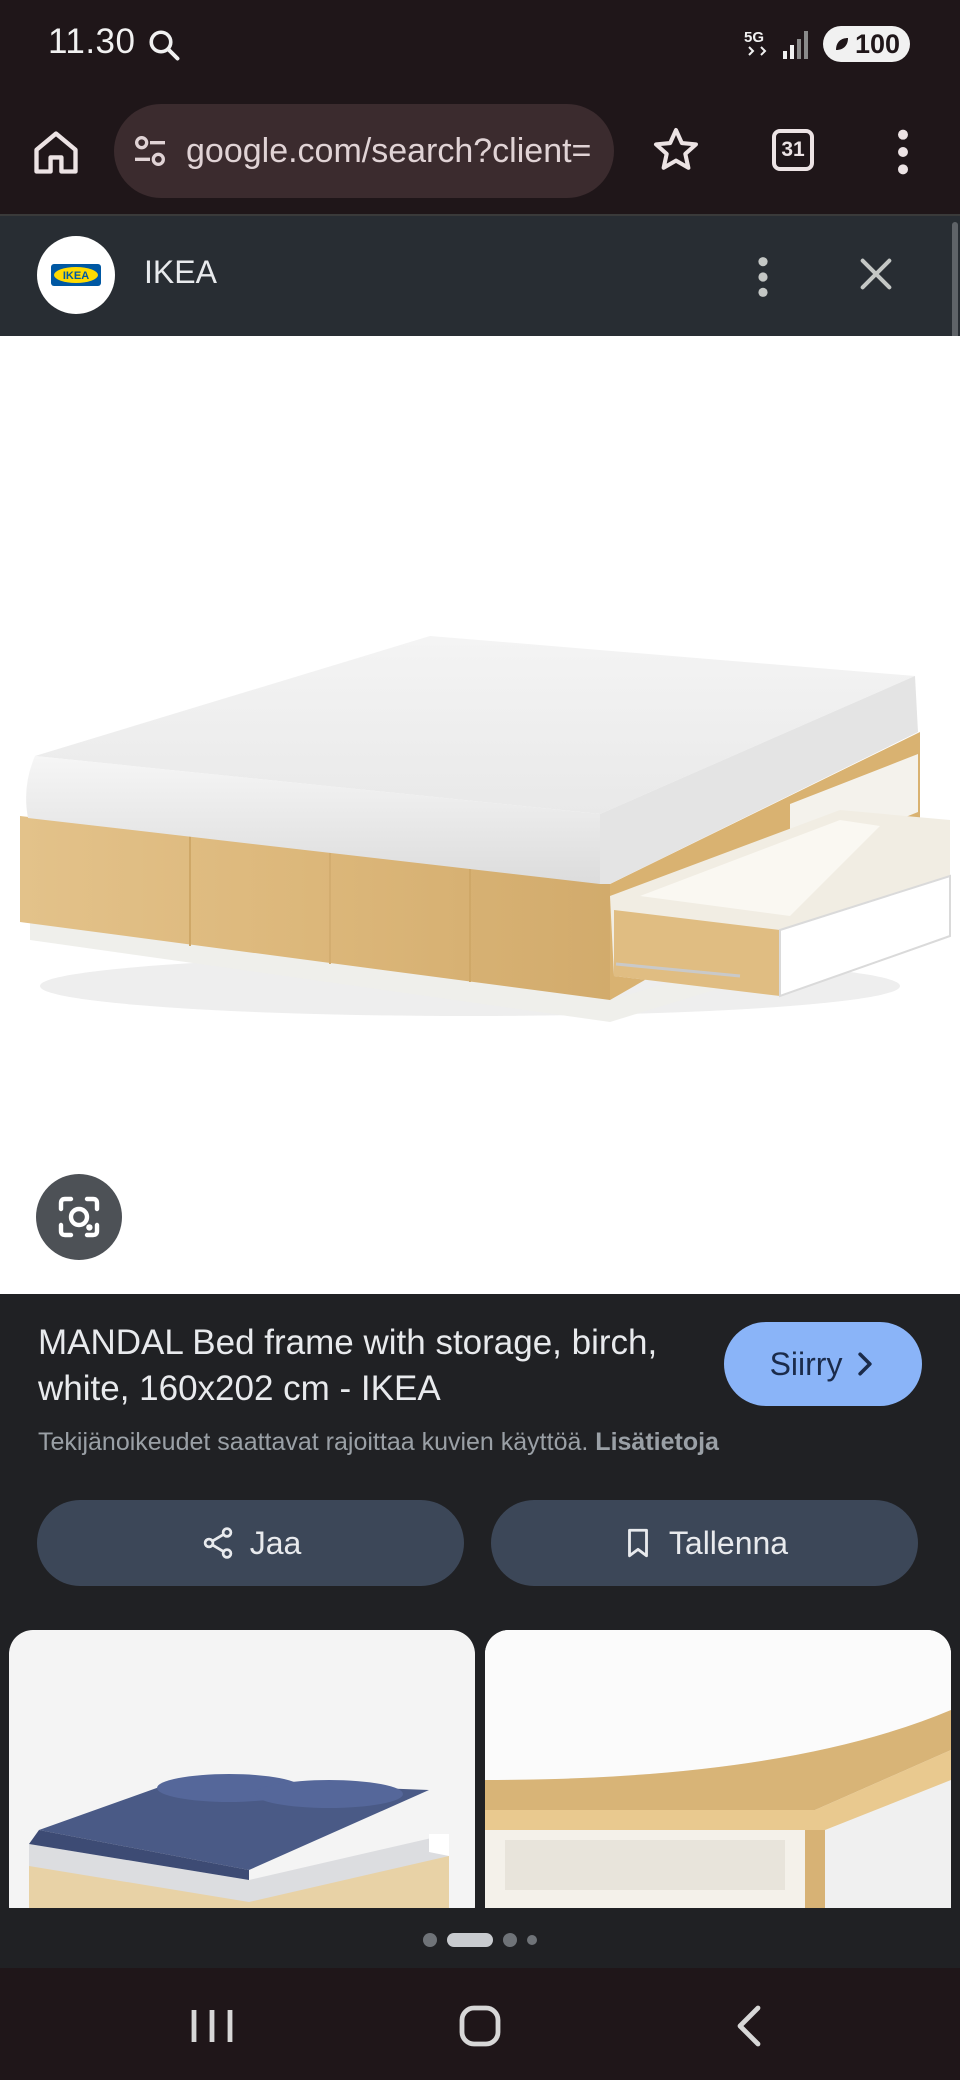  What do you see at coordinates (480, 1769) in the screenshot?
I see `related-images` at bounding box center [480, 1769].